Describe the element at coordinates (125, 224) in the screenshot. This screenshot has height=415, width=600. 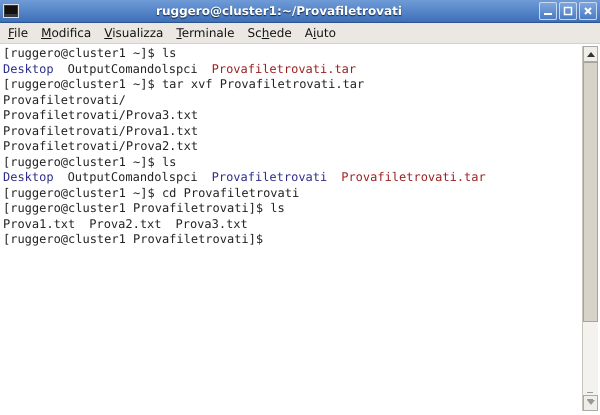
I see `terminal-text: Prova2.txt` at that location.